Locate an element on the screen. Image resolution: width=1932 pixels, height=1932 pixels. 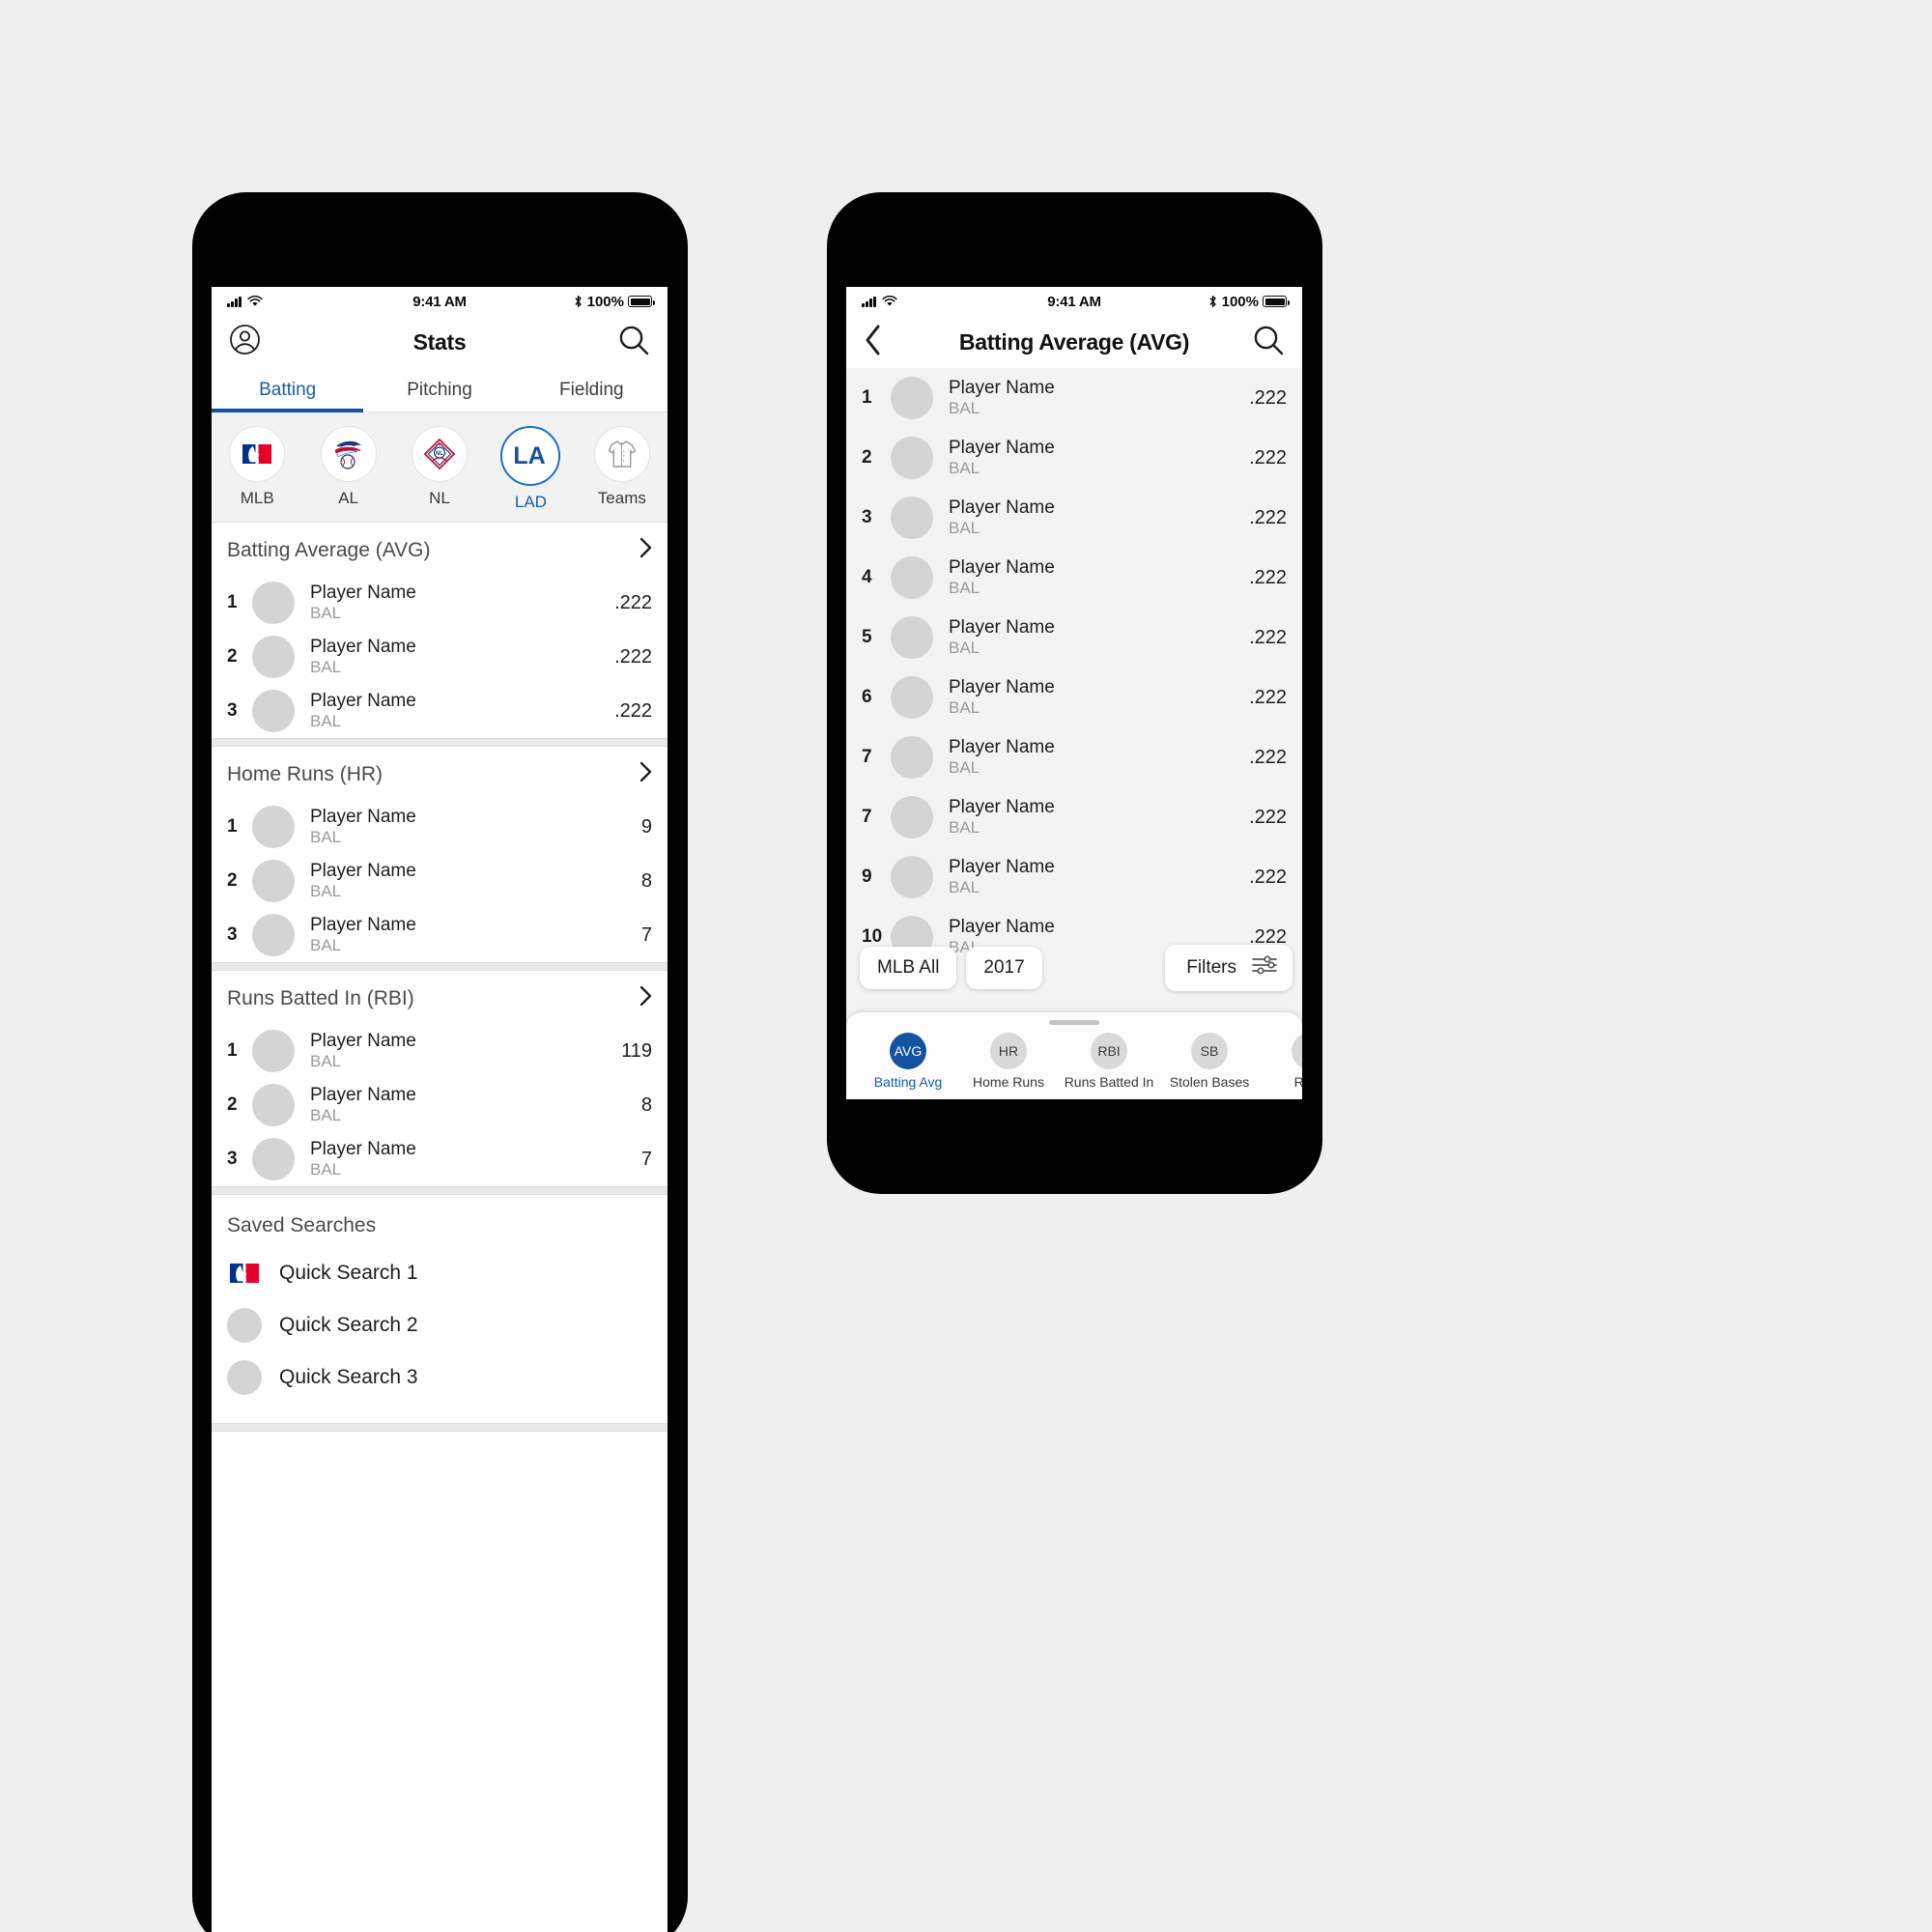
stat-section-avg-title: Batting Average (AVG) is located at coordinates (329, 549).